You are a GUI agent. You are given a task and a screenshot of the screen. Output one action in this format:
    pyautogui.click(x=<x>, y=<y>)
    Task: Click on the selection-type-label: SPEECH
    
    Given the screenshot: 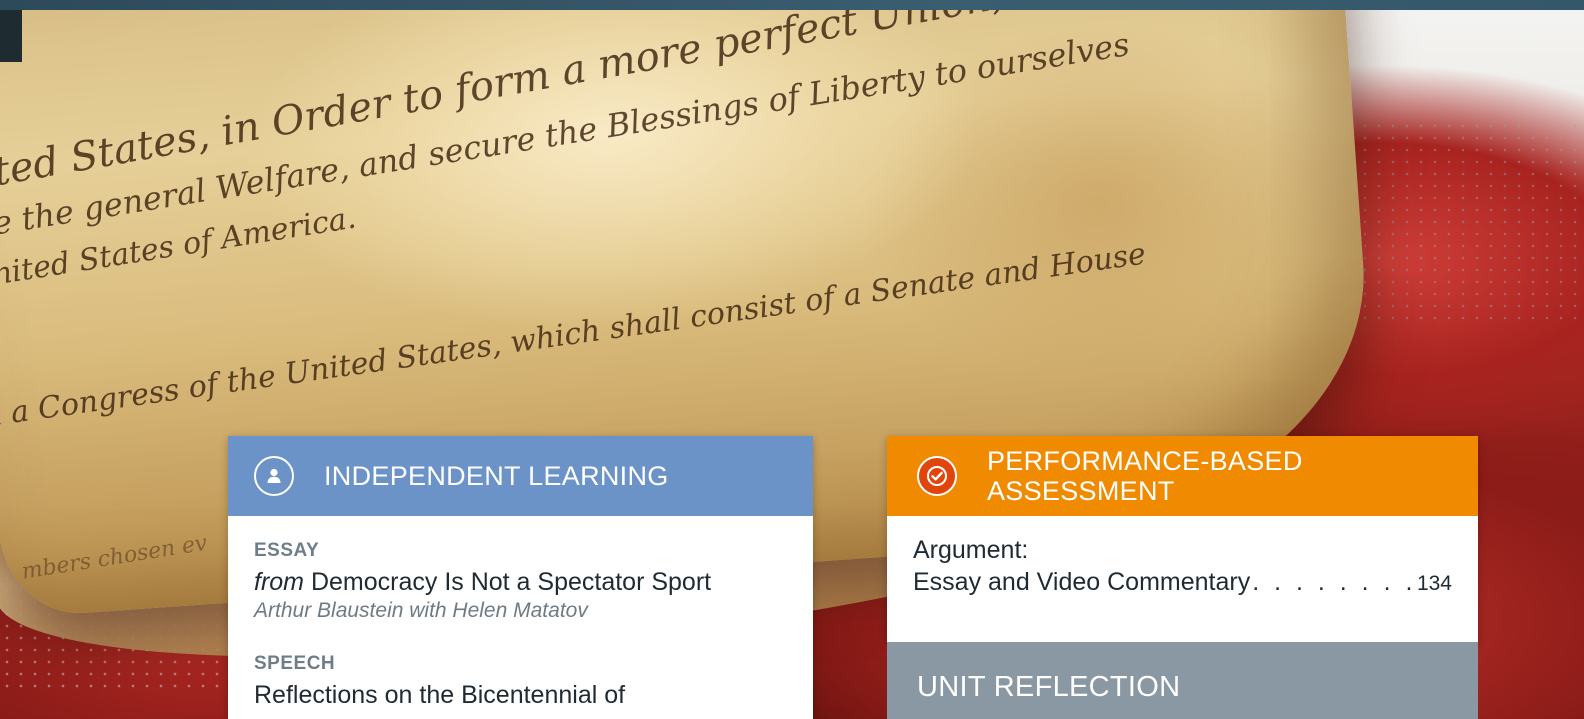 What is the action you would take?
    pyautogui.click(x=295, y=663)
    